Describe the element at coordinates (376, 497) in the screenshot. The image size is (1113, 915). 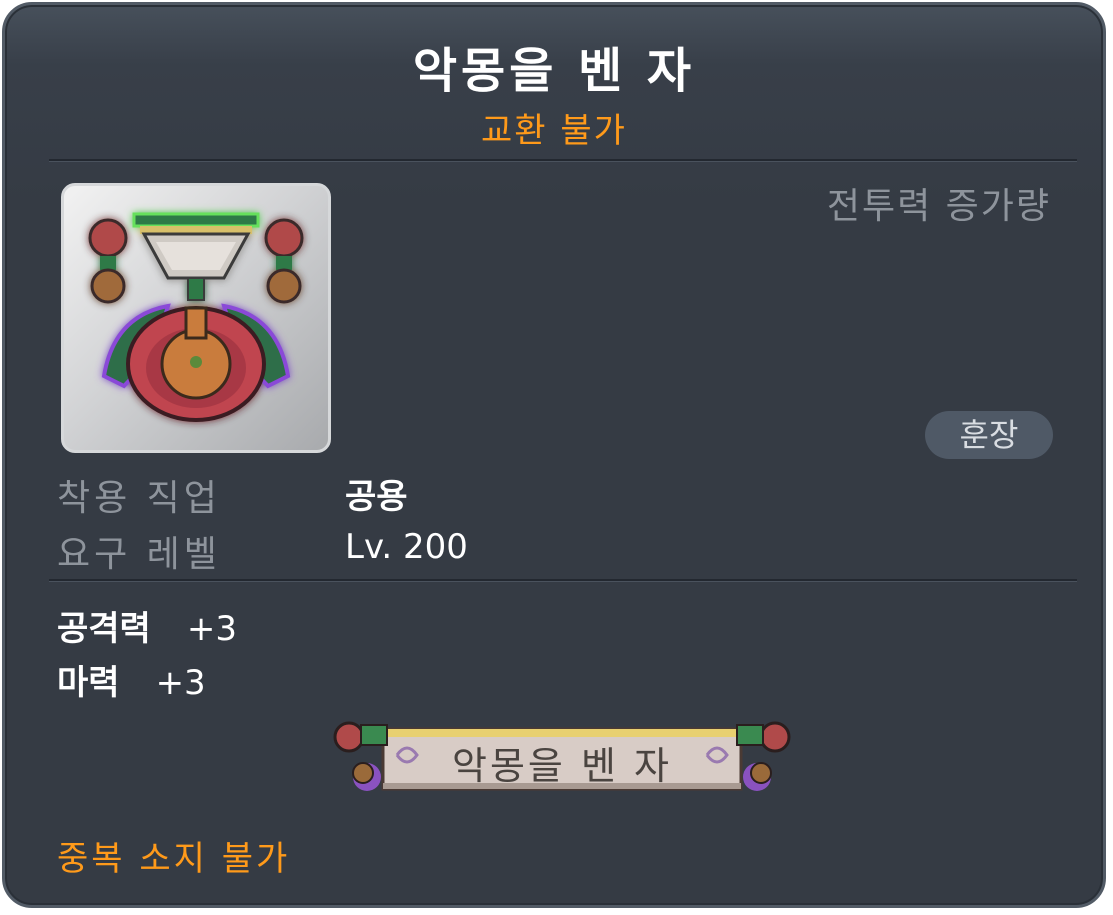
I see `job-value: 공용` at that location.